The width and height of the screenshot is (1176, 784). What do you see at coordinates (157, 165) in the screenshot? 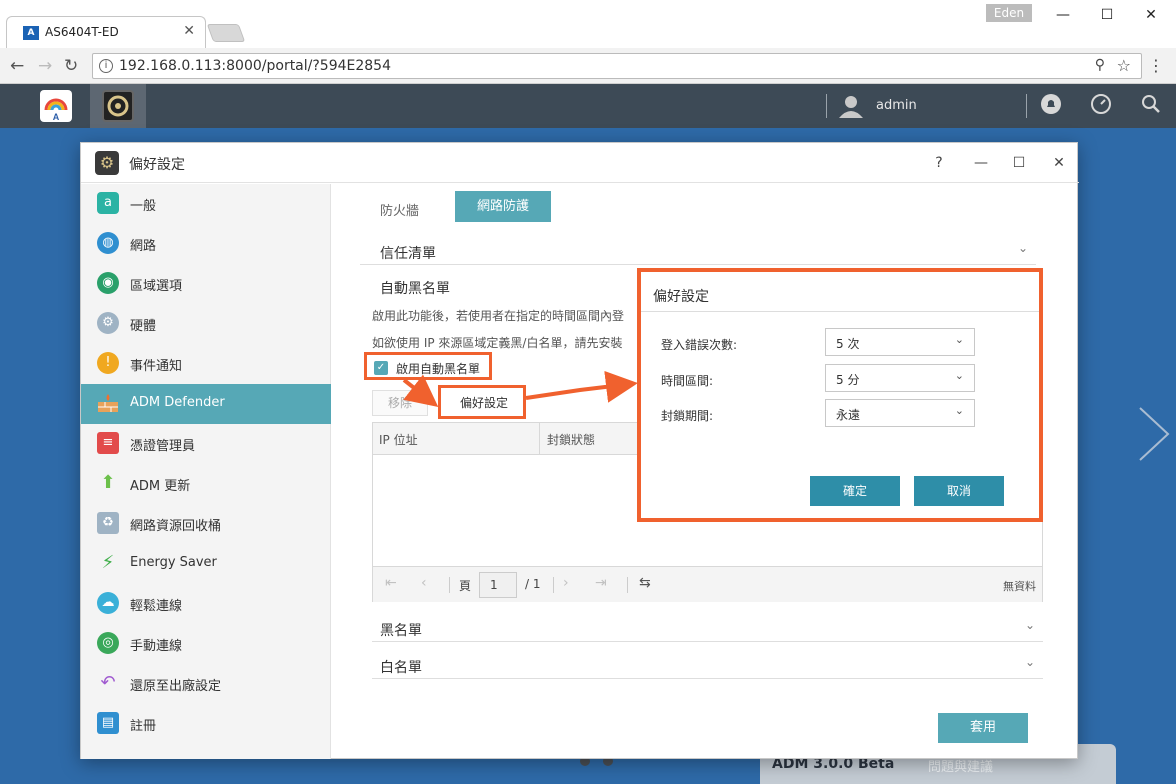
I see `window-title: 偏好設定` at bounding box center [157, 165].